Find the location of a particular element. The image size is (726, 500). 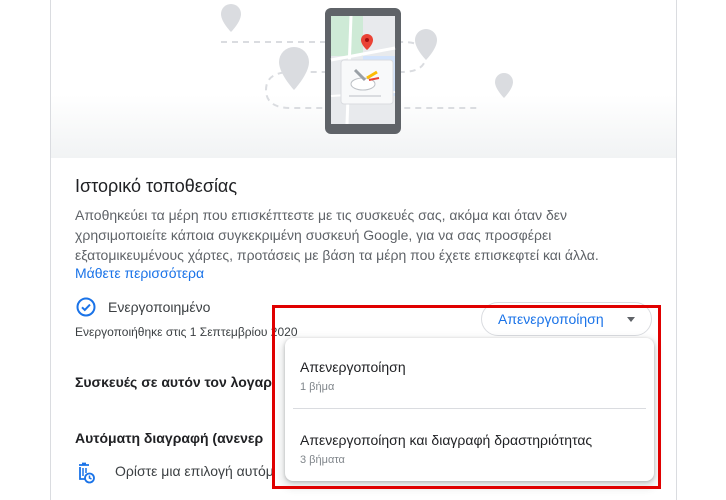

section-title: Ιστορικό τοποθεσίας is located at coordinates (156, 186).